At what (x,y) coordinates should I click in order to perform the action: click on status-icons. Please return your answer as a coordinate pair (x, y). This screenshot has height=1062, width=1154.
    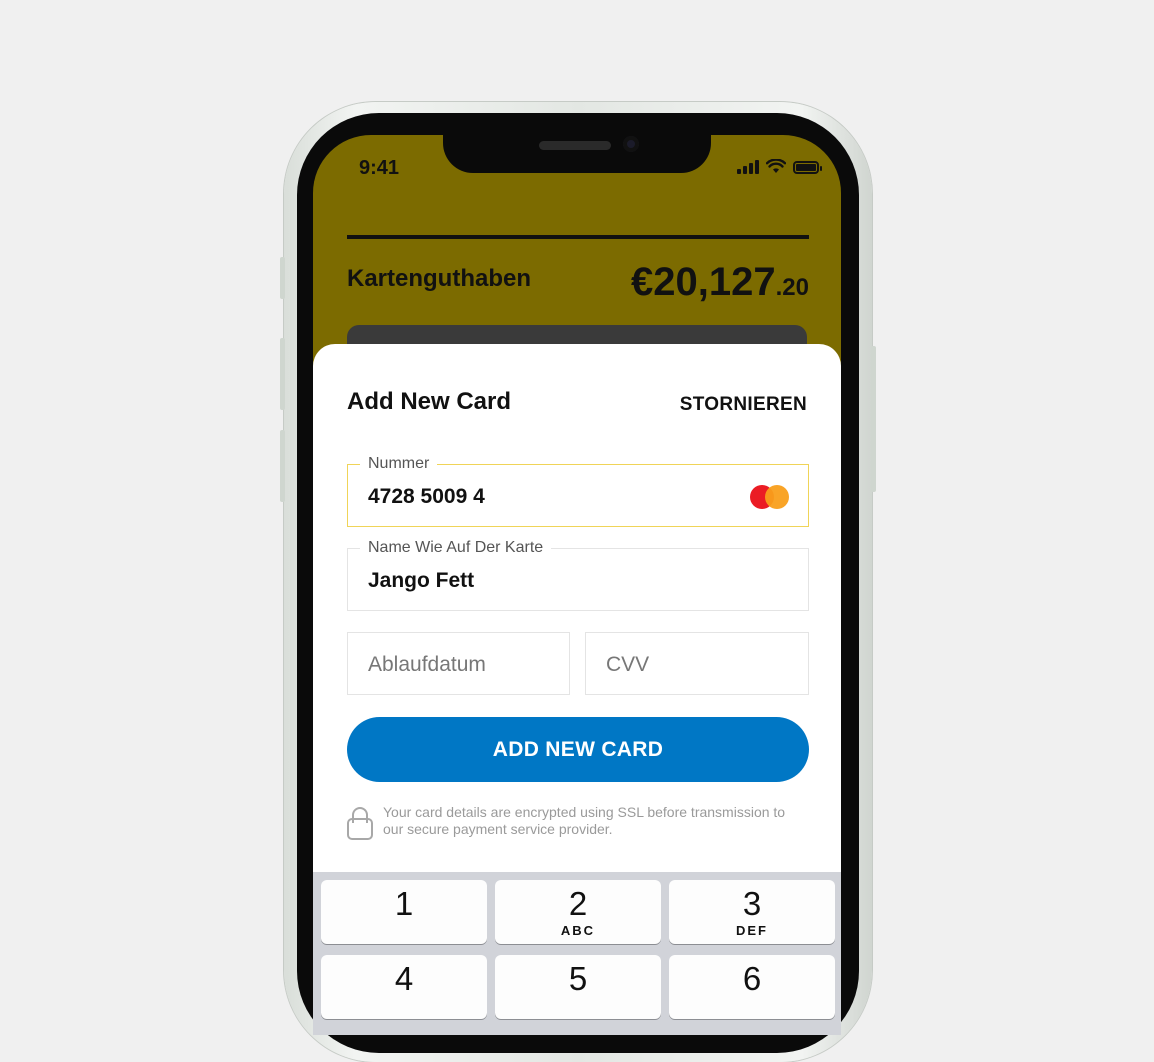
    Looking at the image, I should click on (779, 166).